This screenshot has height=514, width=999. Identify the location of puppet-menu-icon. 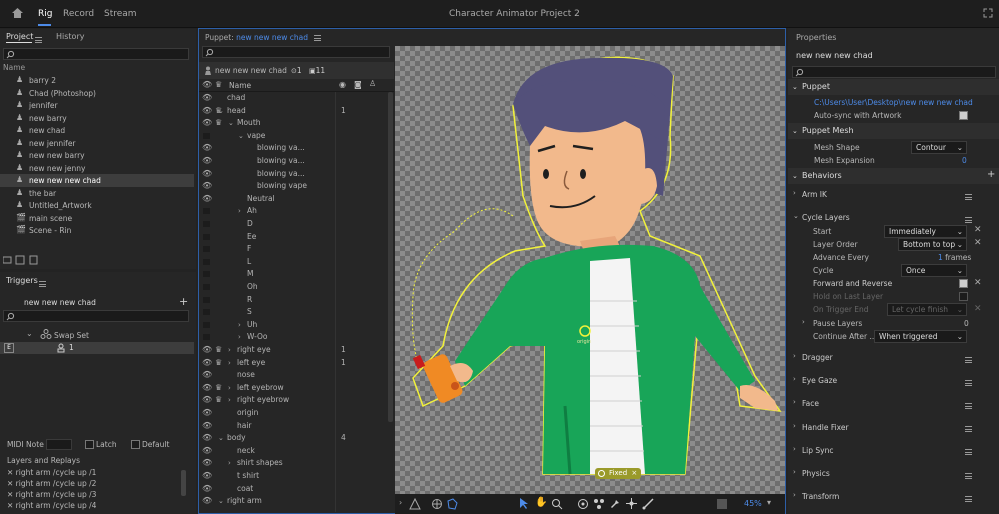
(318, 38).